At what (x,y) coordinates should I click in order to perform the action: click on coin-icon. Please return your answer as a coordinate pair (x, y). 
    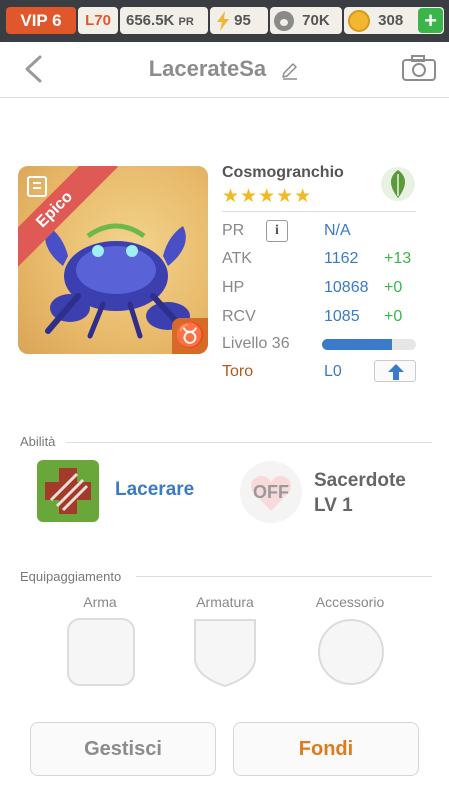
    Looking at the image, I should click on (359, 21).